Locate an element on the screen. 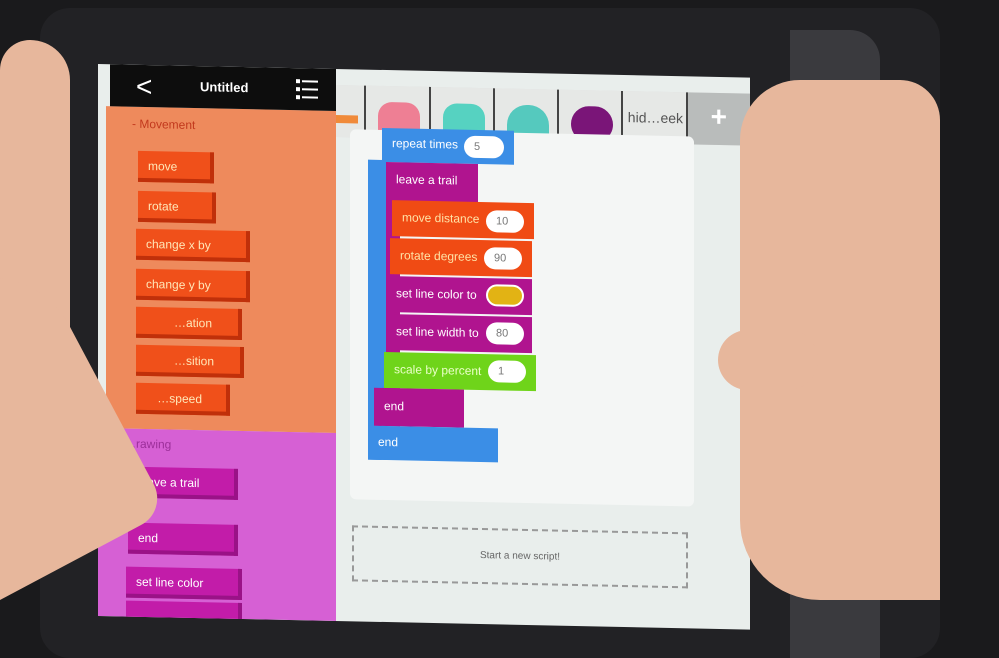 The image size is (999, 658). set-line-color-label: set line color to is located at coordinates (436, 294).